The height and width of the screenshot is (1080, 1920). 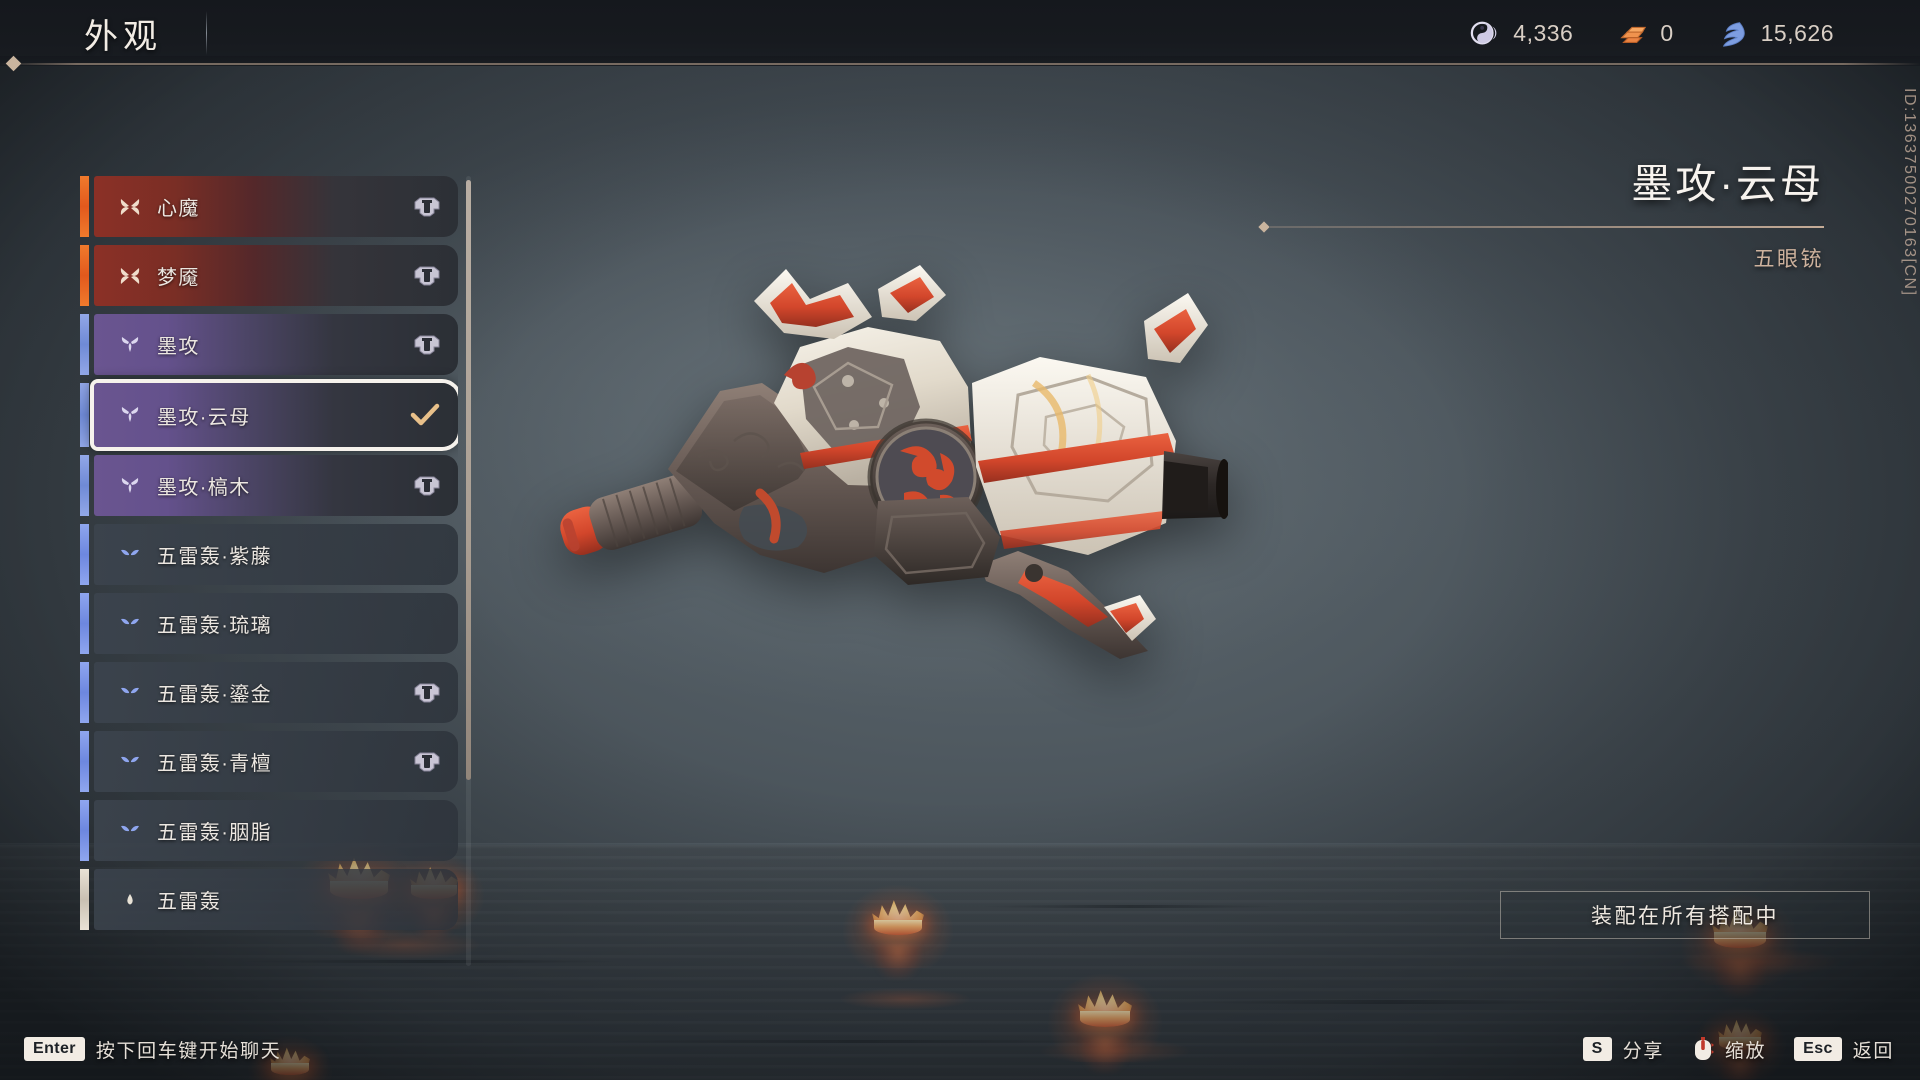 I want to click on skin-list-item: 心魔, so click(x=269, y=206).